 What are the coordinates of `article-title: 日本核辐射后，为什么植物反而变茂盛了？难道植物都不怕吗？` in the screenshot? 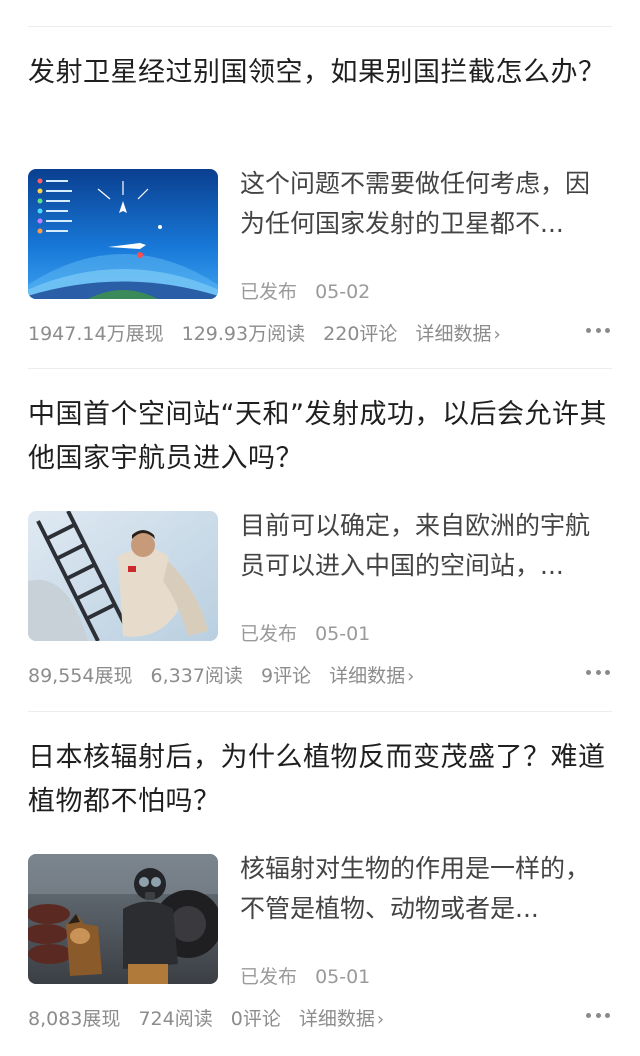 It's located at (320, 780).